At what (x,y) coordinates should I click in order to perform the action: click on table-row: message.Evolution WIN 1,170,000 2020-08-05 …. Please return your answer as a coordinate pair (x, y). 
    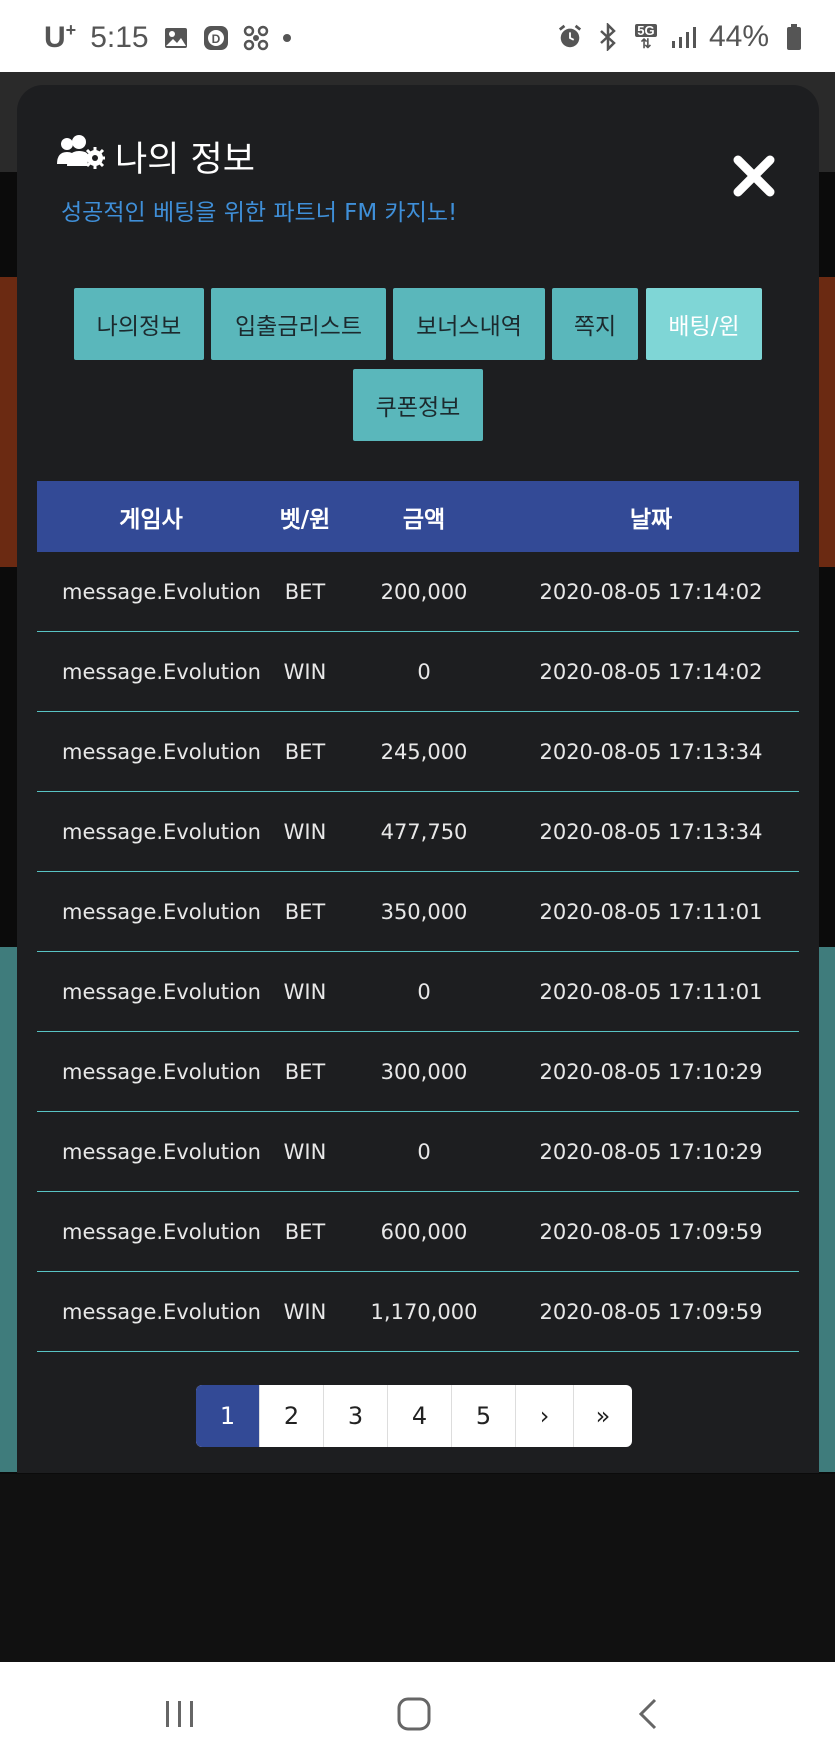
    Looking at the image, I should click on (418, 1312).